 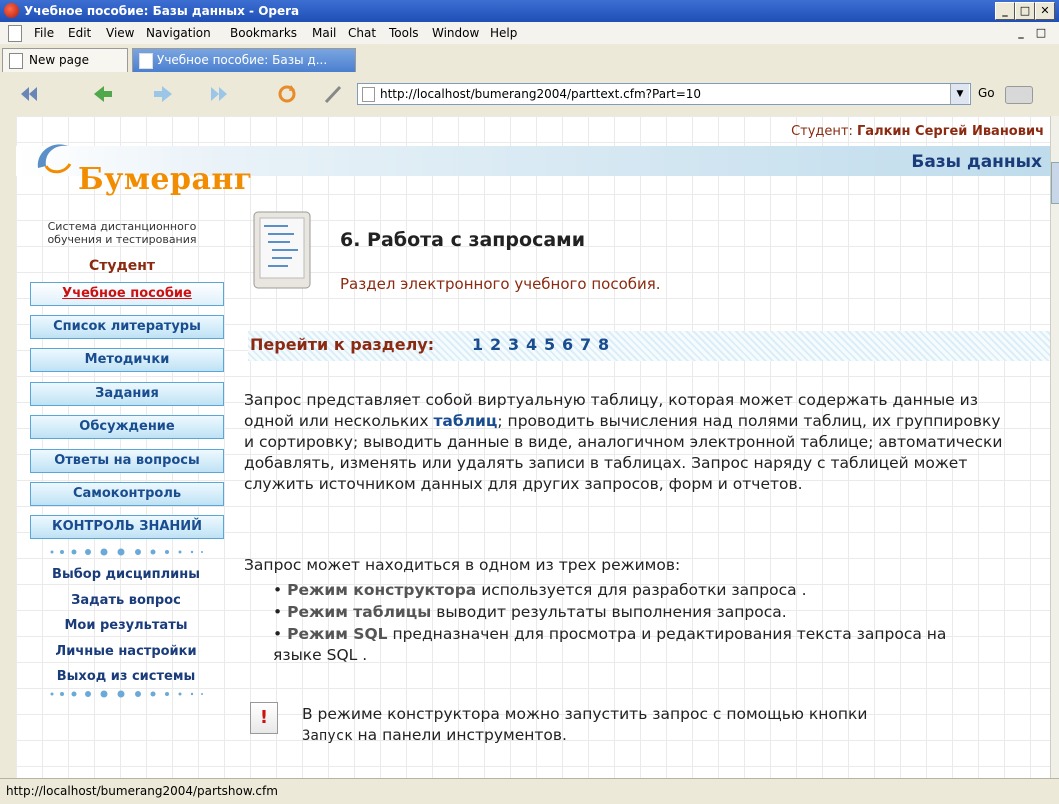 What do you see at coordinates (609, 612) in the screenshot?
I see `bullet-text: выводит результаты выполнения запроса.` at bounding box center [609, 612].